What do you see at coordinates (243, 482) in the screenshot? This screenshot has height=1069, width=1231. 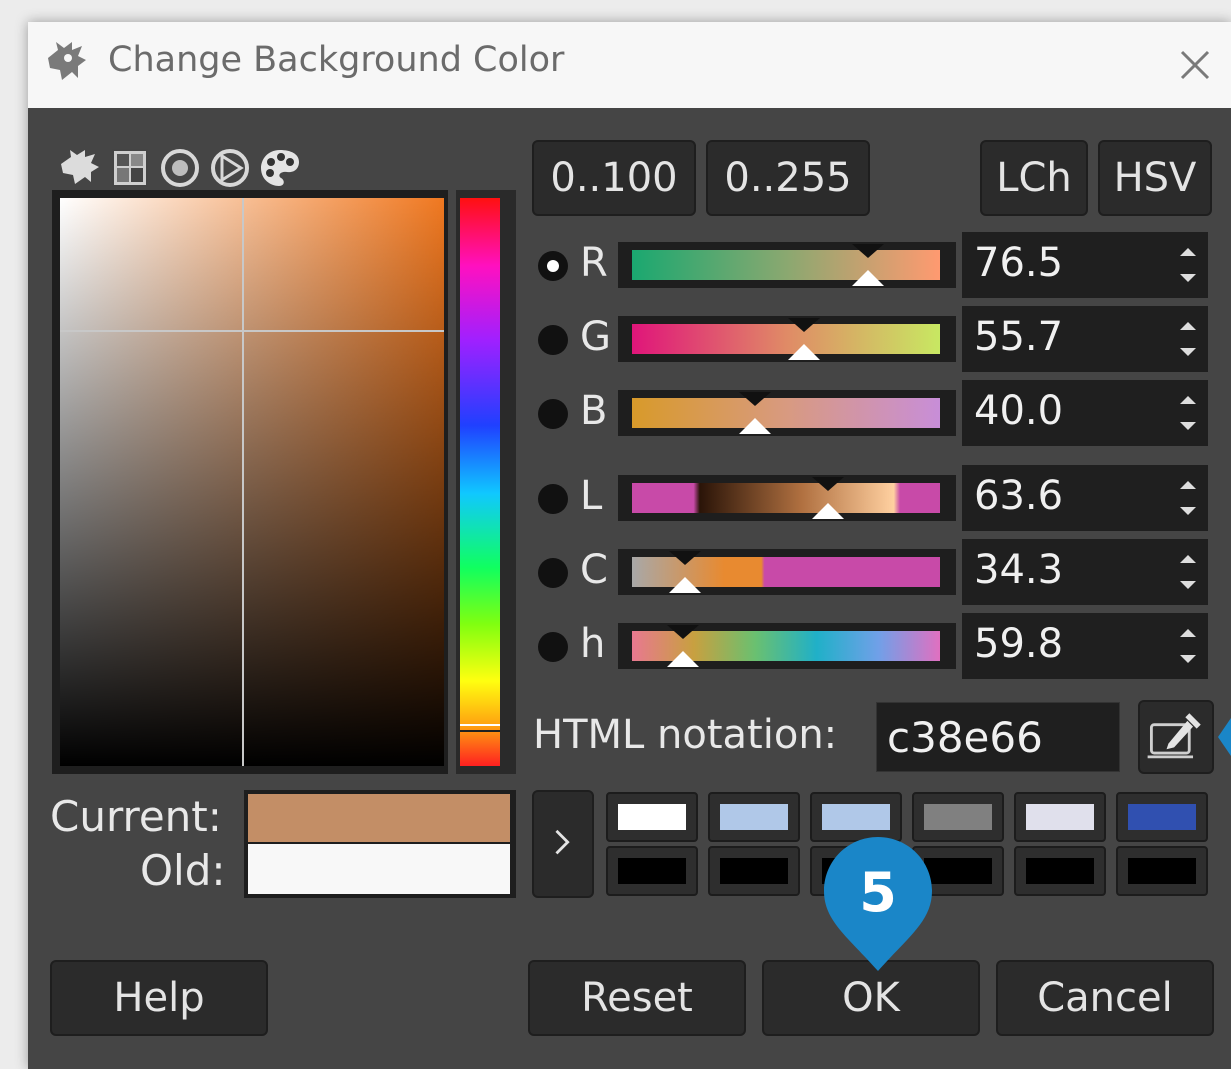 I see `crosshair-vertical` at bounding box center [243, 482].